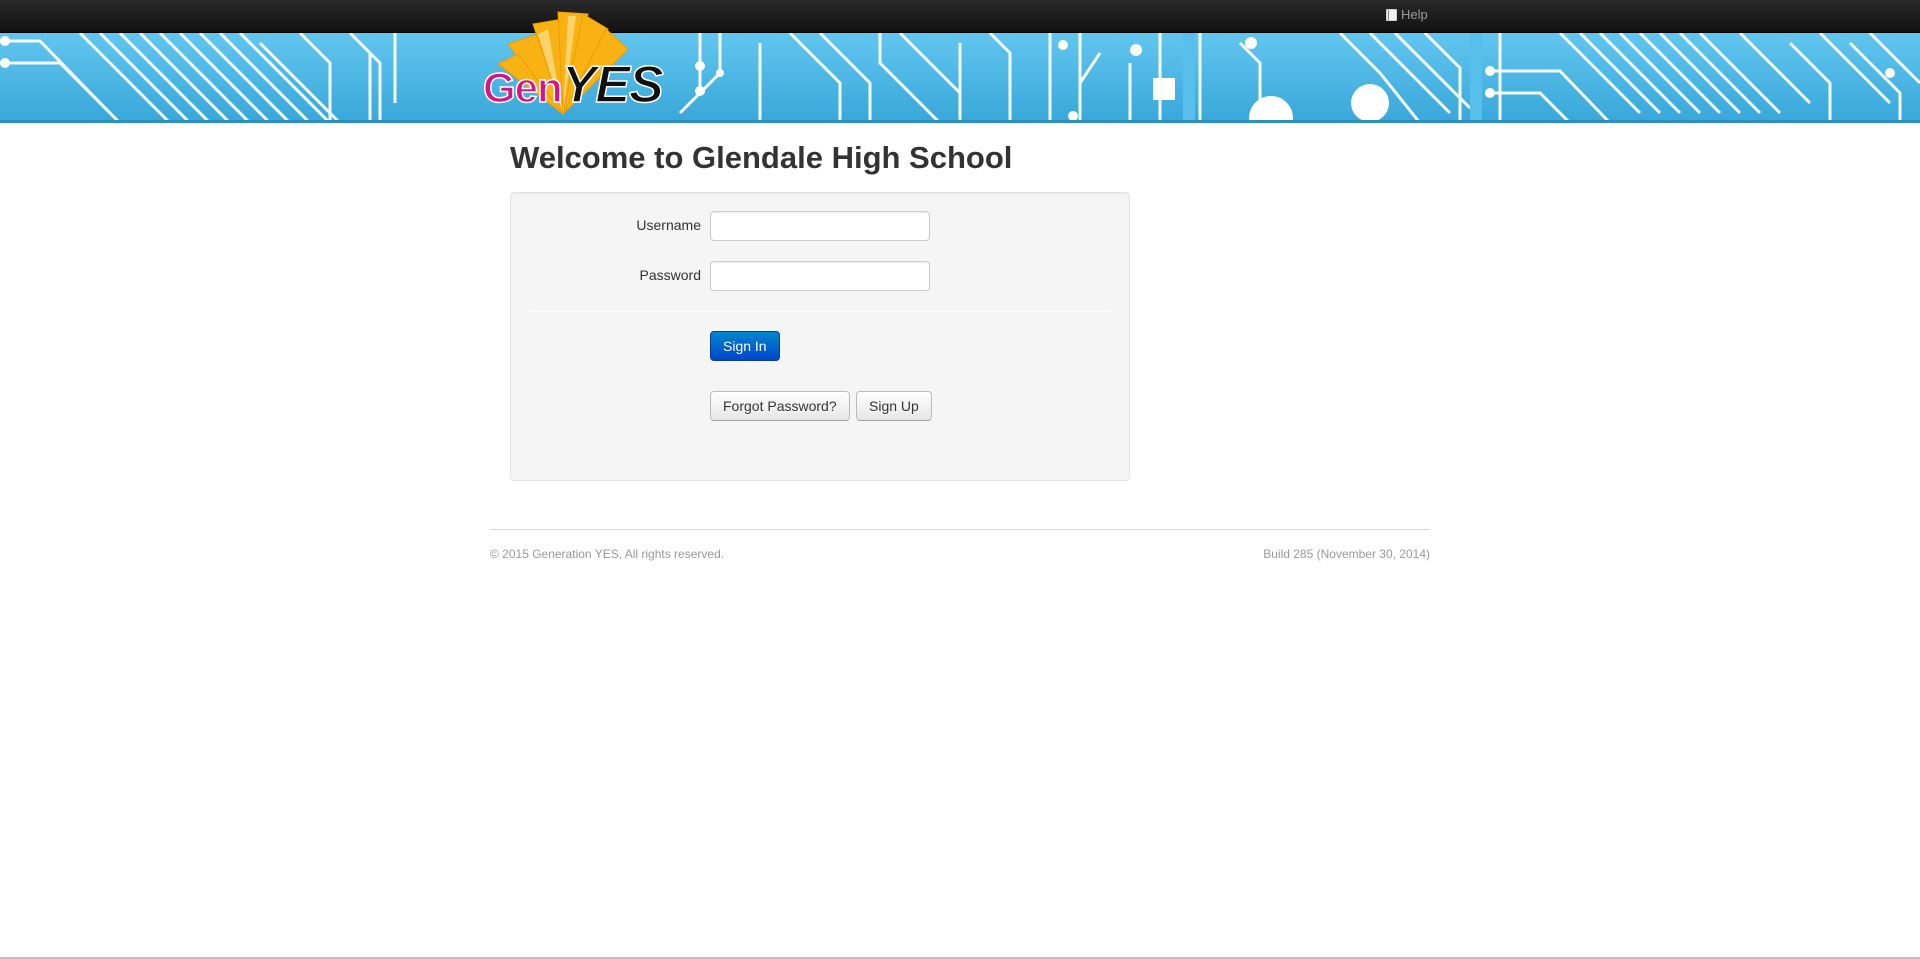 This screenshot has height=959, width=1920. I want to click on circuit-banner, so click(960, 78).